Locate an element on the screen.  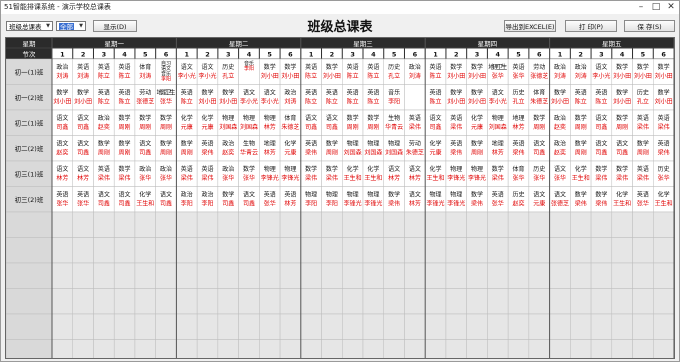
period-header: 3 is located at coordinates (477, 54).